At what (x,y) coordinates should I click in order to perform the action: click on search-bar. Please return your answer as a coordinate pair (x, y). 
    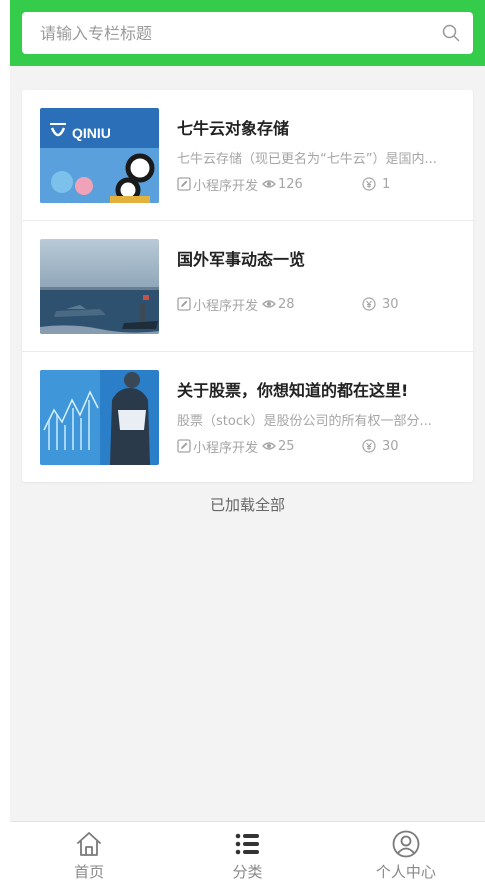
    Looking at the image, I should click on (247, 33).